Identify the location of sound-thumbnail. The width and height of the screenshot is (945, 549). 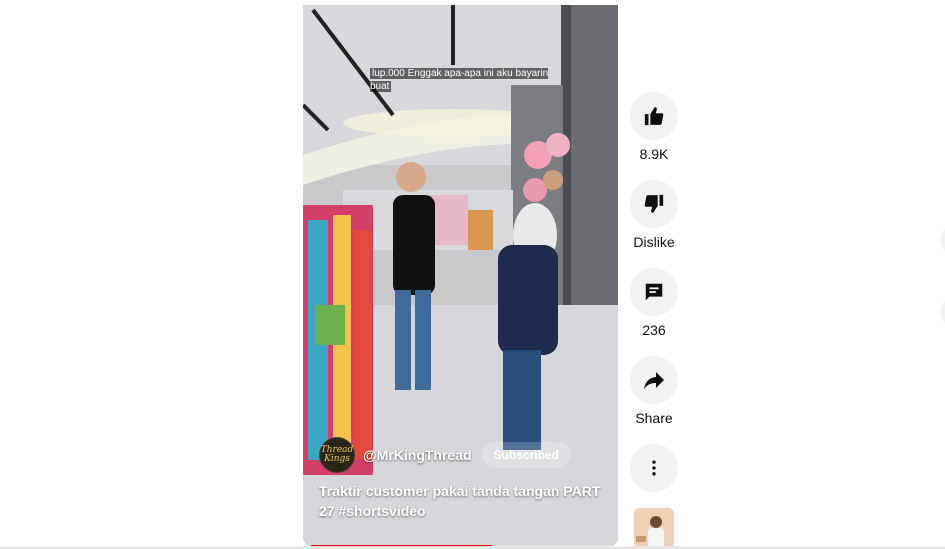
(654, 528).